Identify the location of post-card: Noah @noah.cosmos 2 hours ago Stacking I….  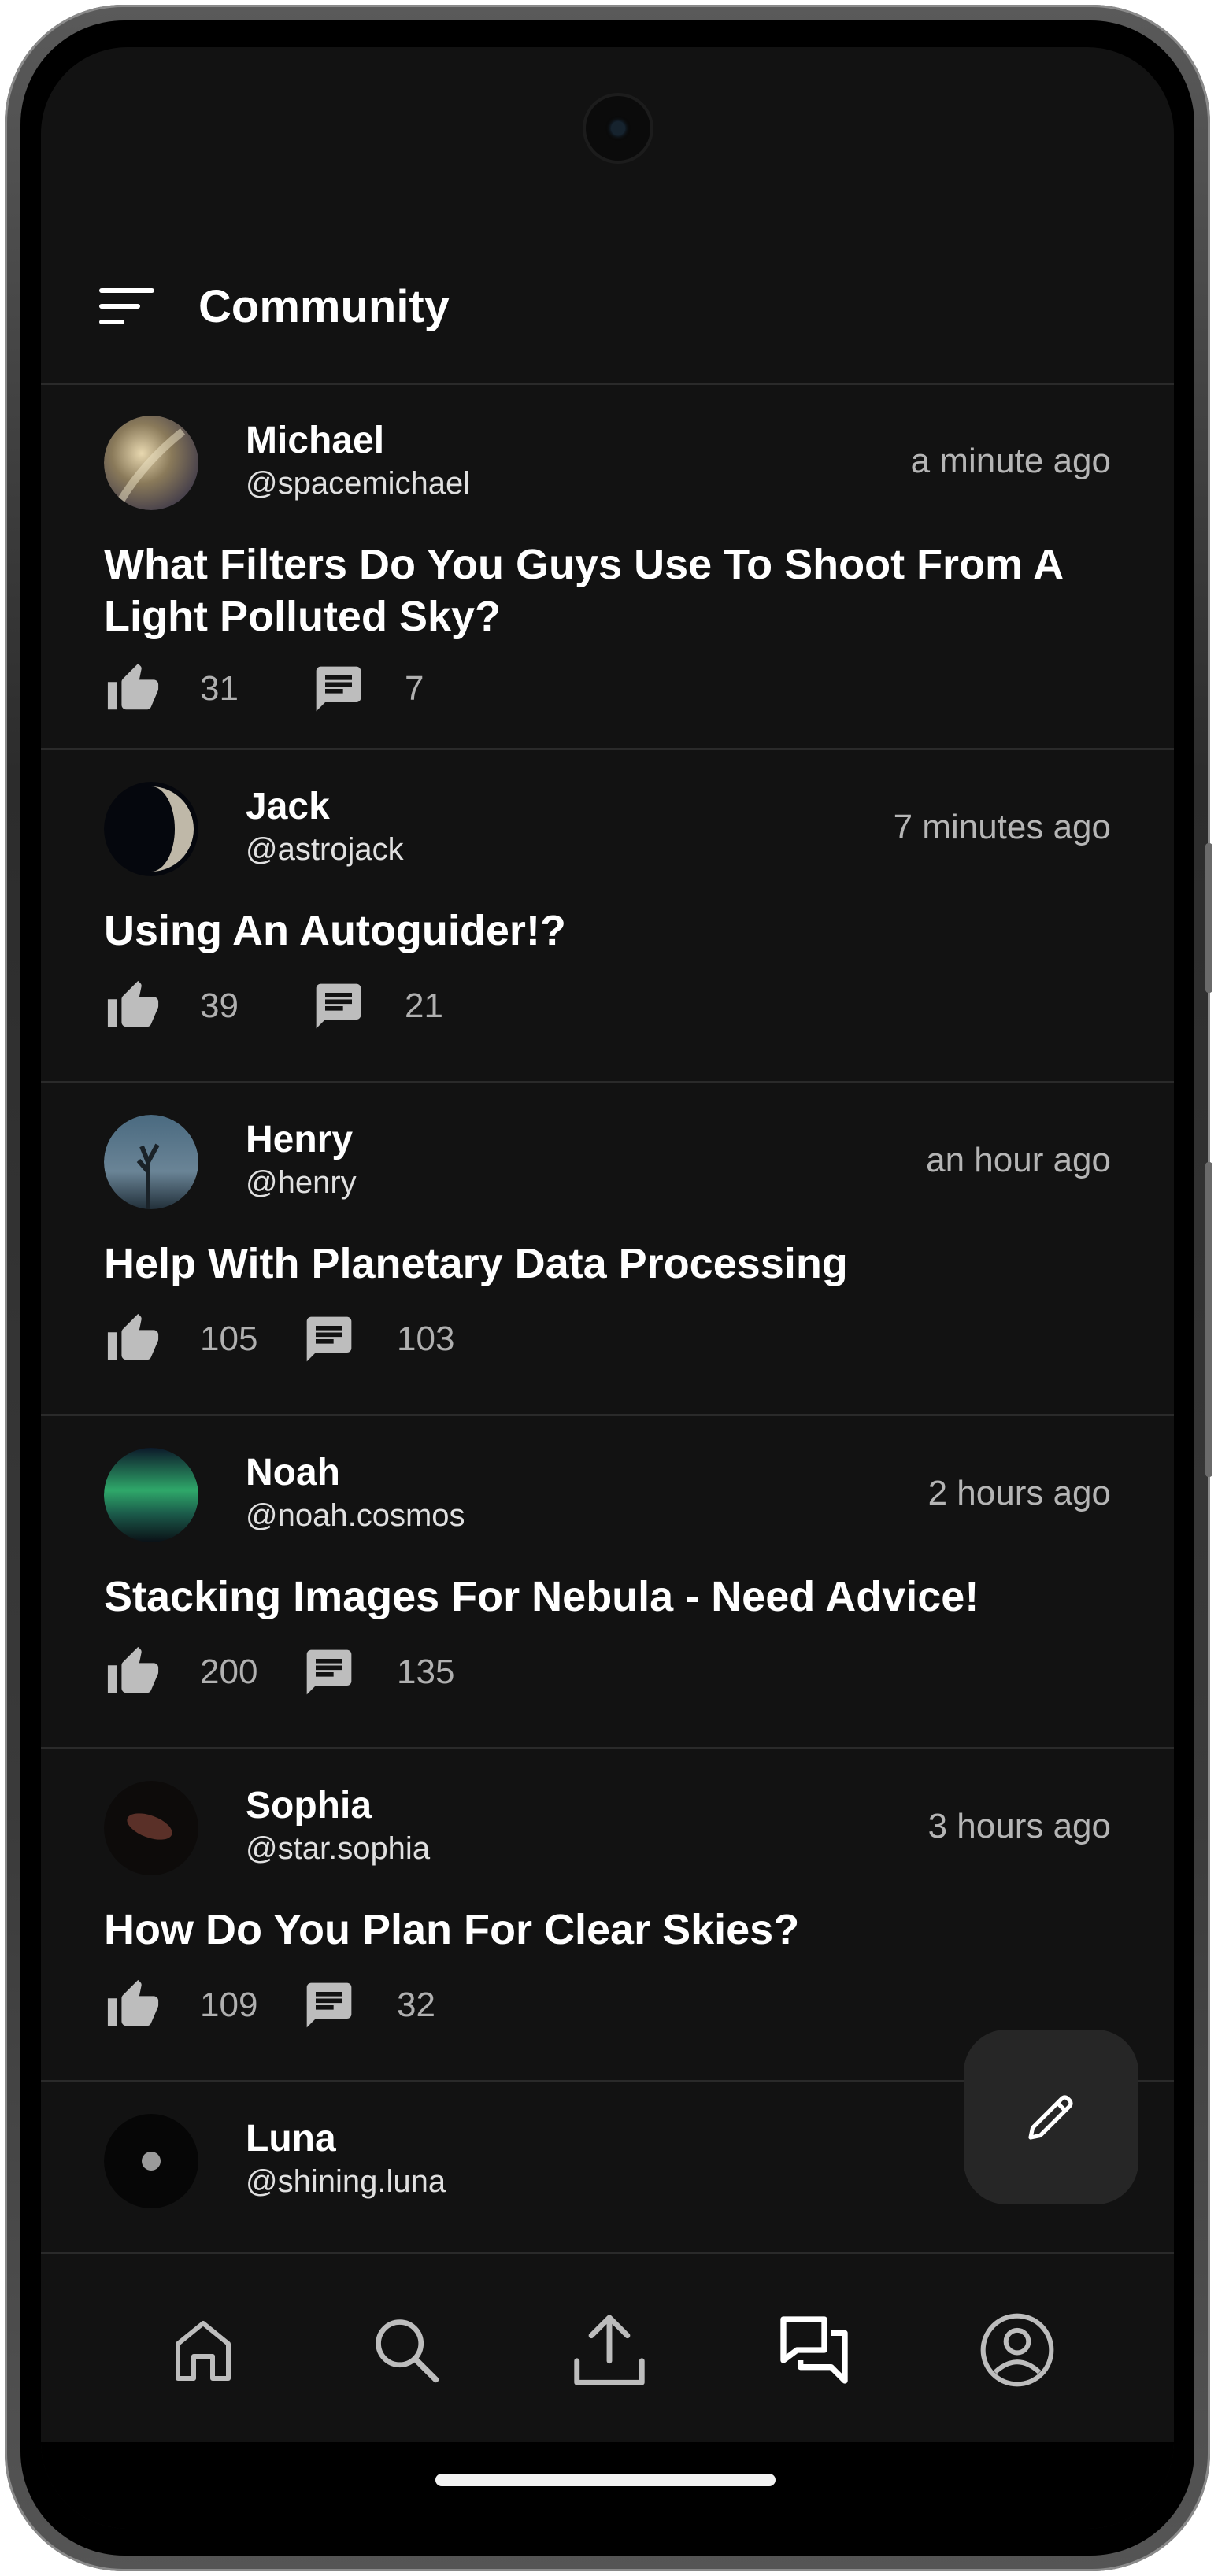
(607, 1580).